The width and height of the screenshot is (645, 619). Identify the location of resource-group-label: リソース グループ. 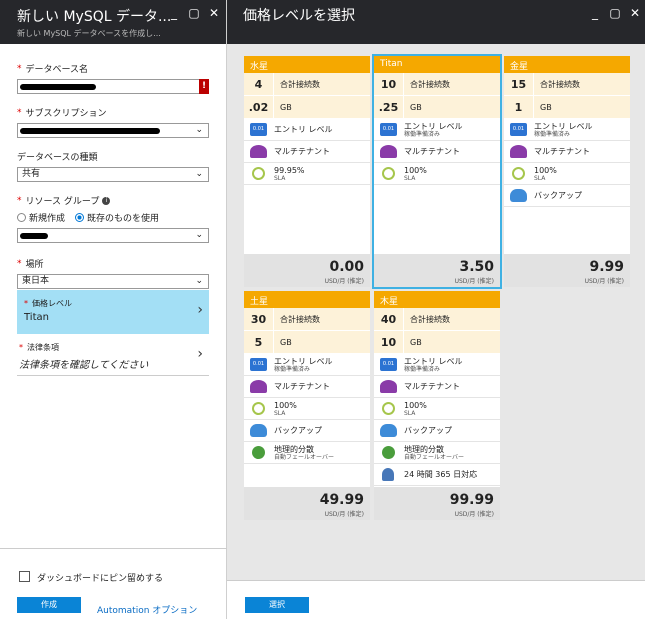
(62, 202).